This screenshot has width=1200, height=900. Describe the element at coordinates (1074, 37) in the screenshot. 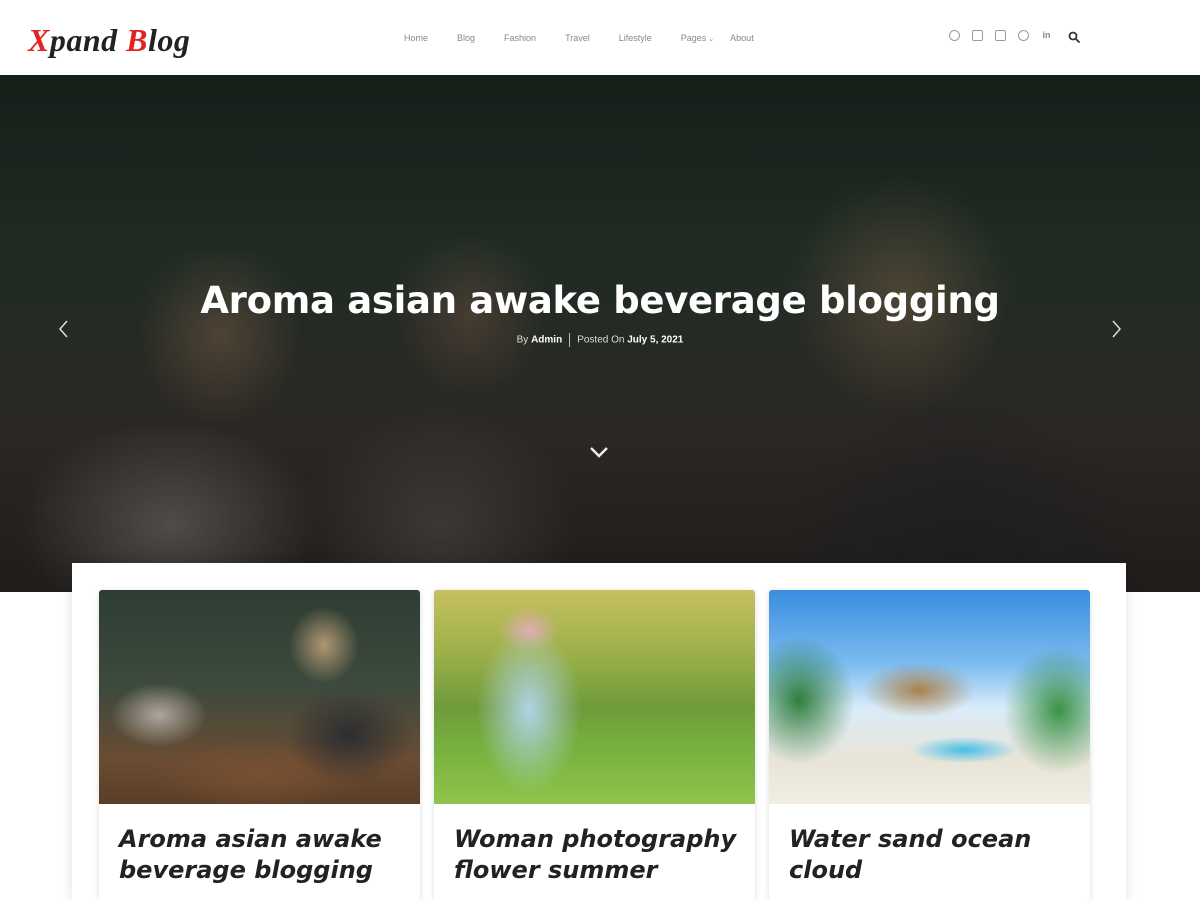

I see `search-icon` at that location.